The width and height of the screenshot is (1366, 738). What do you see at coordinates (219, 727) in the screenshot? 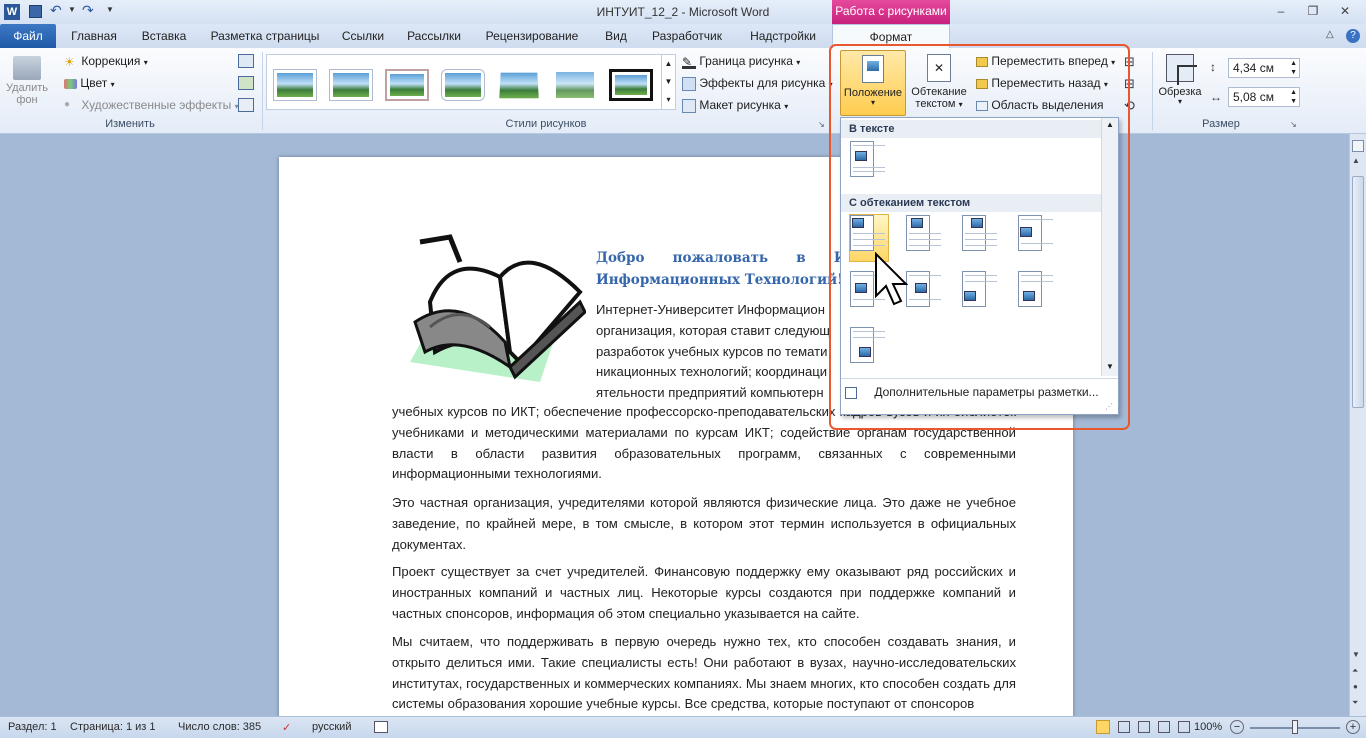
I see `status-words: Число слов: 385` at bounding box center [219, 727].